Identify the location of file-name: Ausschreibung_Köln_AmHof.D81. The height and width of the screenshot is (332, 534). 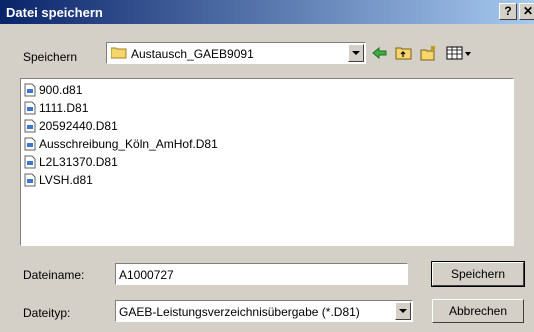
(128, 144).